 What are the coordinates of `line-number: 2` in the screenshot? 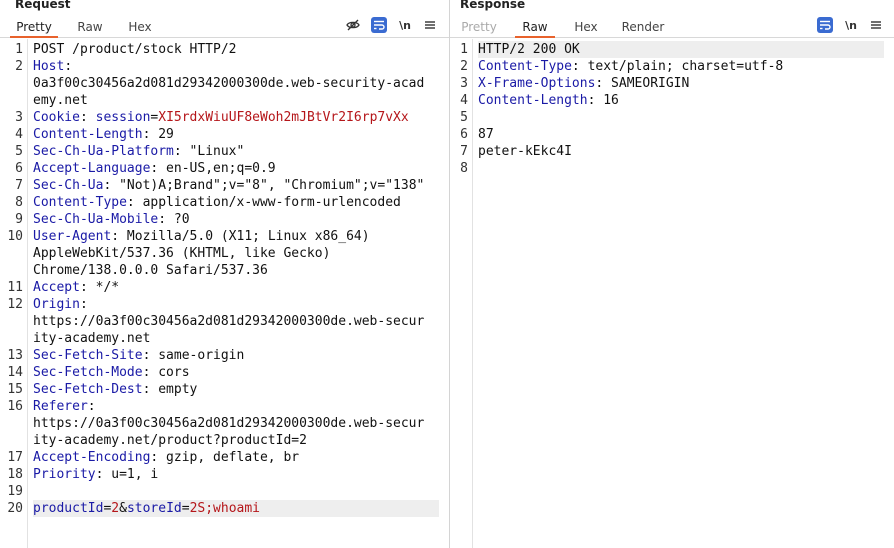 It's located at (464, 66).